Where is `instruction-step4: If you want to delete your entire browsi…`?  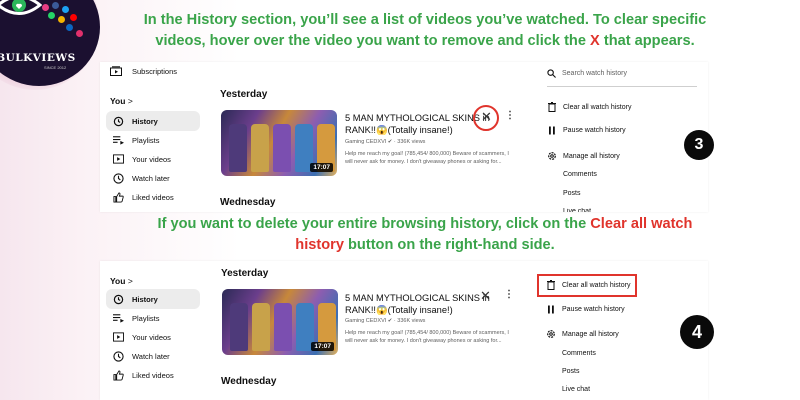
instruction-step4: If you want to delete your entire browsi… is located at coordinates (425, 235).